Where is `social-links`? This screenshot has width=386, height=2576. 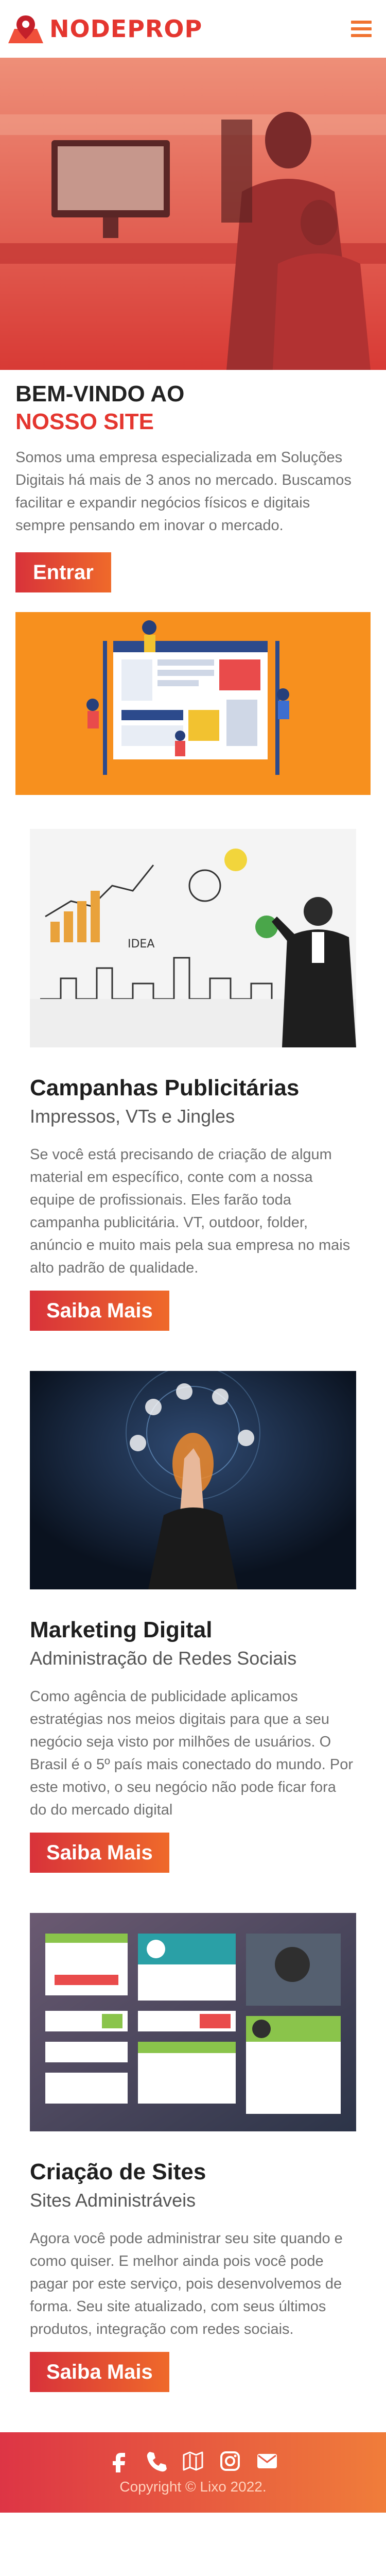
social-links is located at coordinates (193, 2461).